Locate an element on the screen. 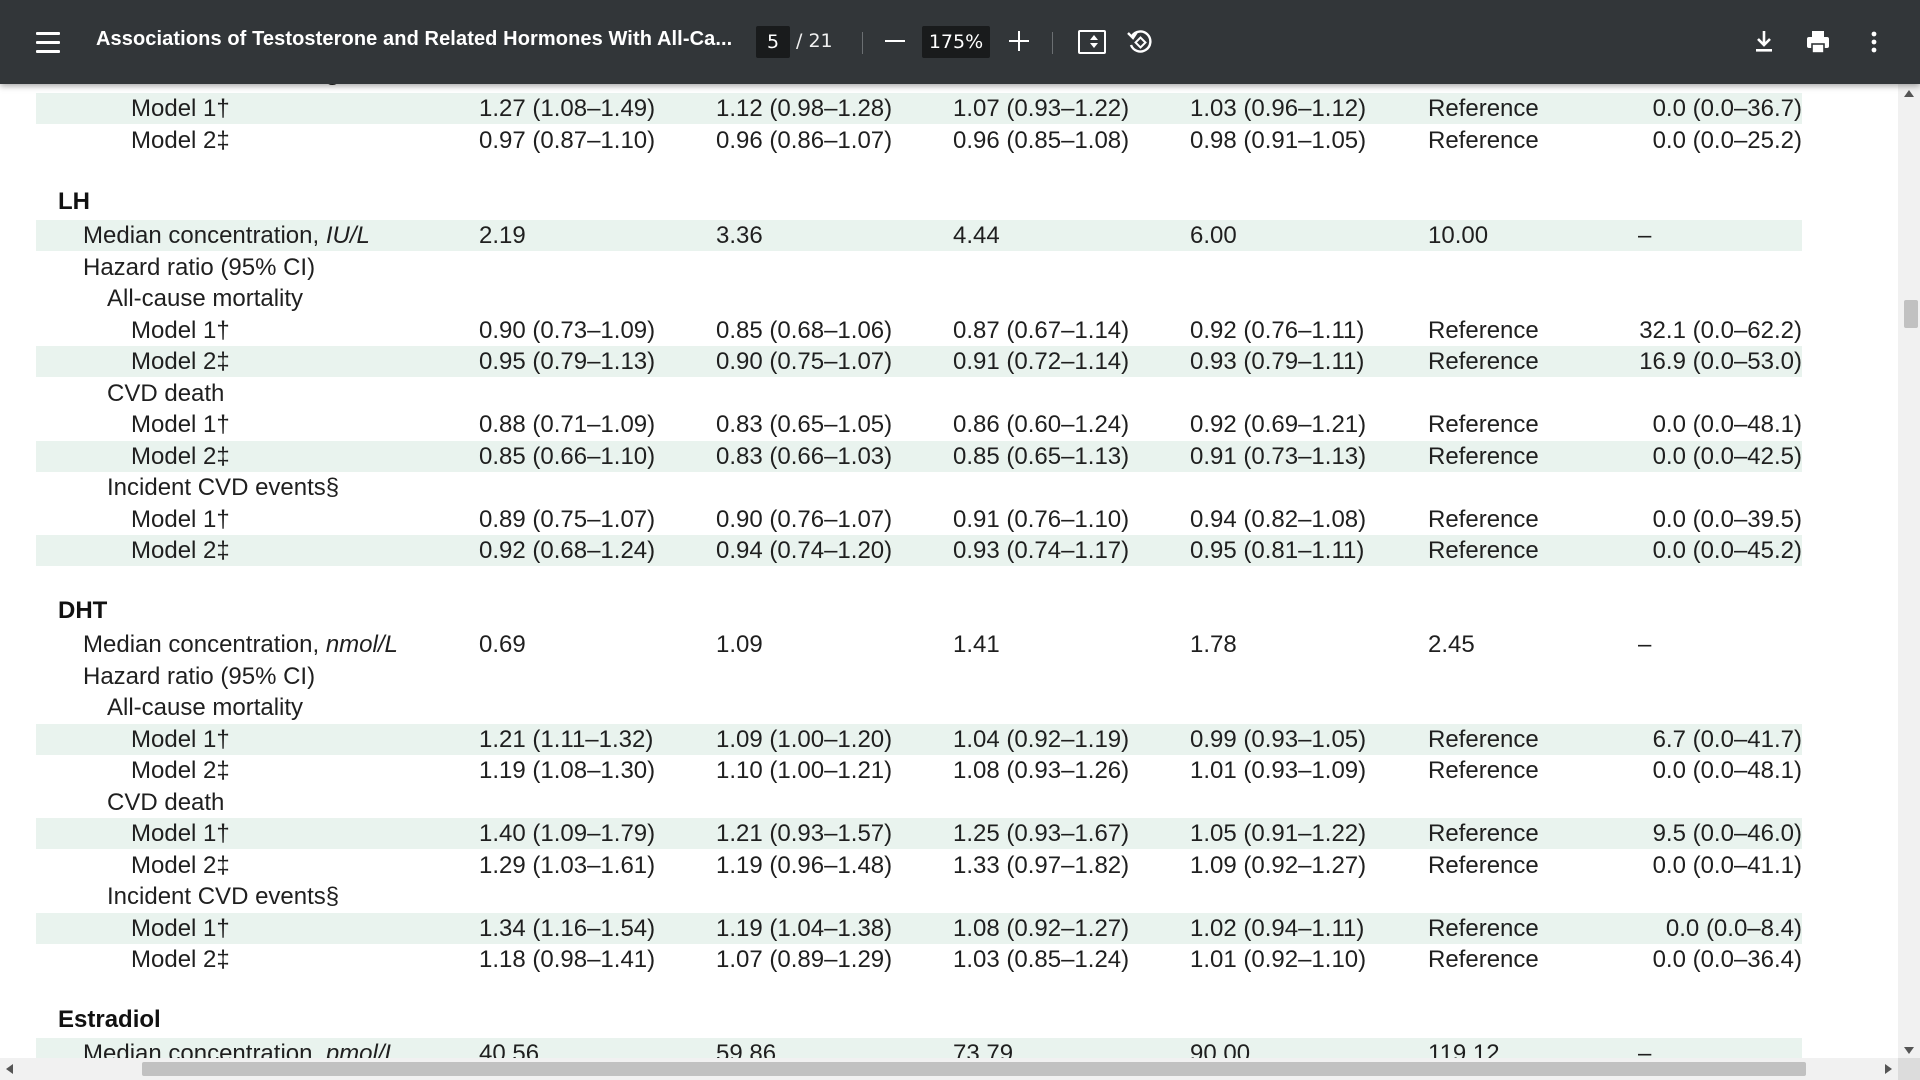  table-cell: 0.88 (0.71–1.09) is located at coordinates (567, 424).